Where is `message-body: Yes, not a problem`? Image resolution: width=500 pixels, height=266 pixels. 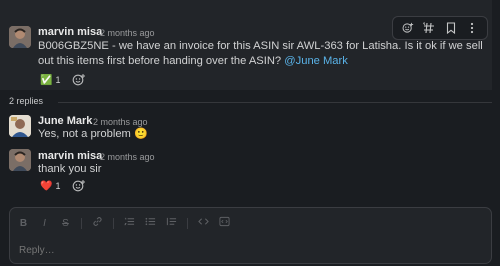 message-body: Yes, not a problem is located at coordinates (84, 134).